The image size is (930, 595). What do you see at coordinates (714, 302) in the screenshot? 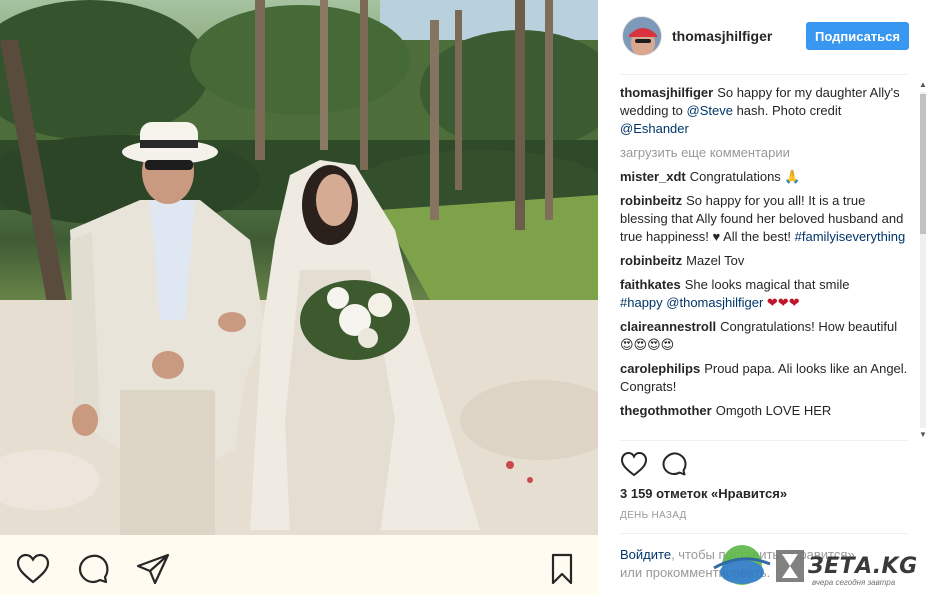
I see `comment-mention: @thomasjhilfiger` at bounding box center [714, 302].